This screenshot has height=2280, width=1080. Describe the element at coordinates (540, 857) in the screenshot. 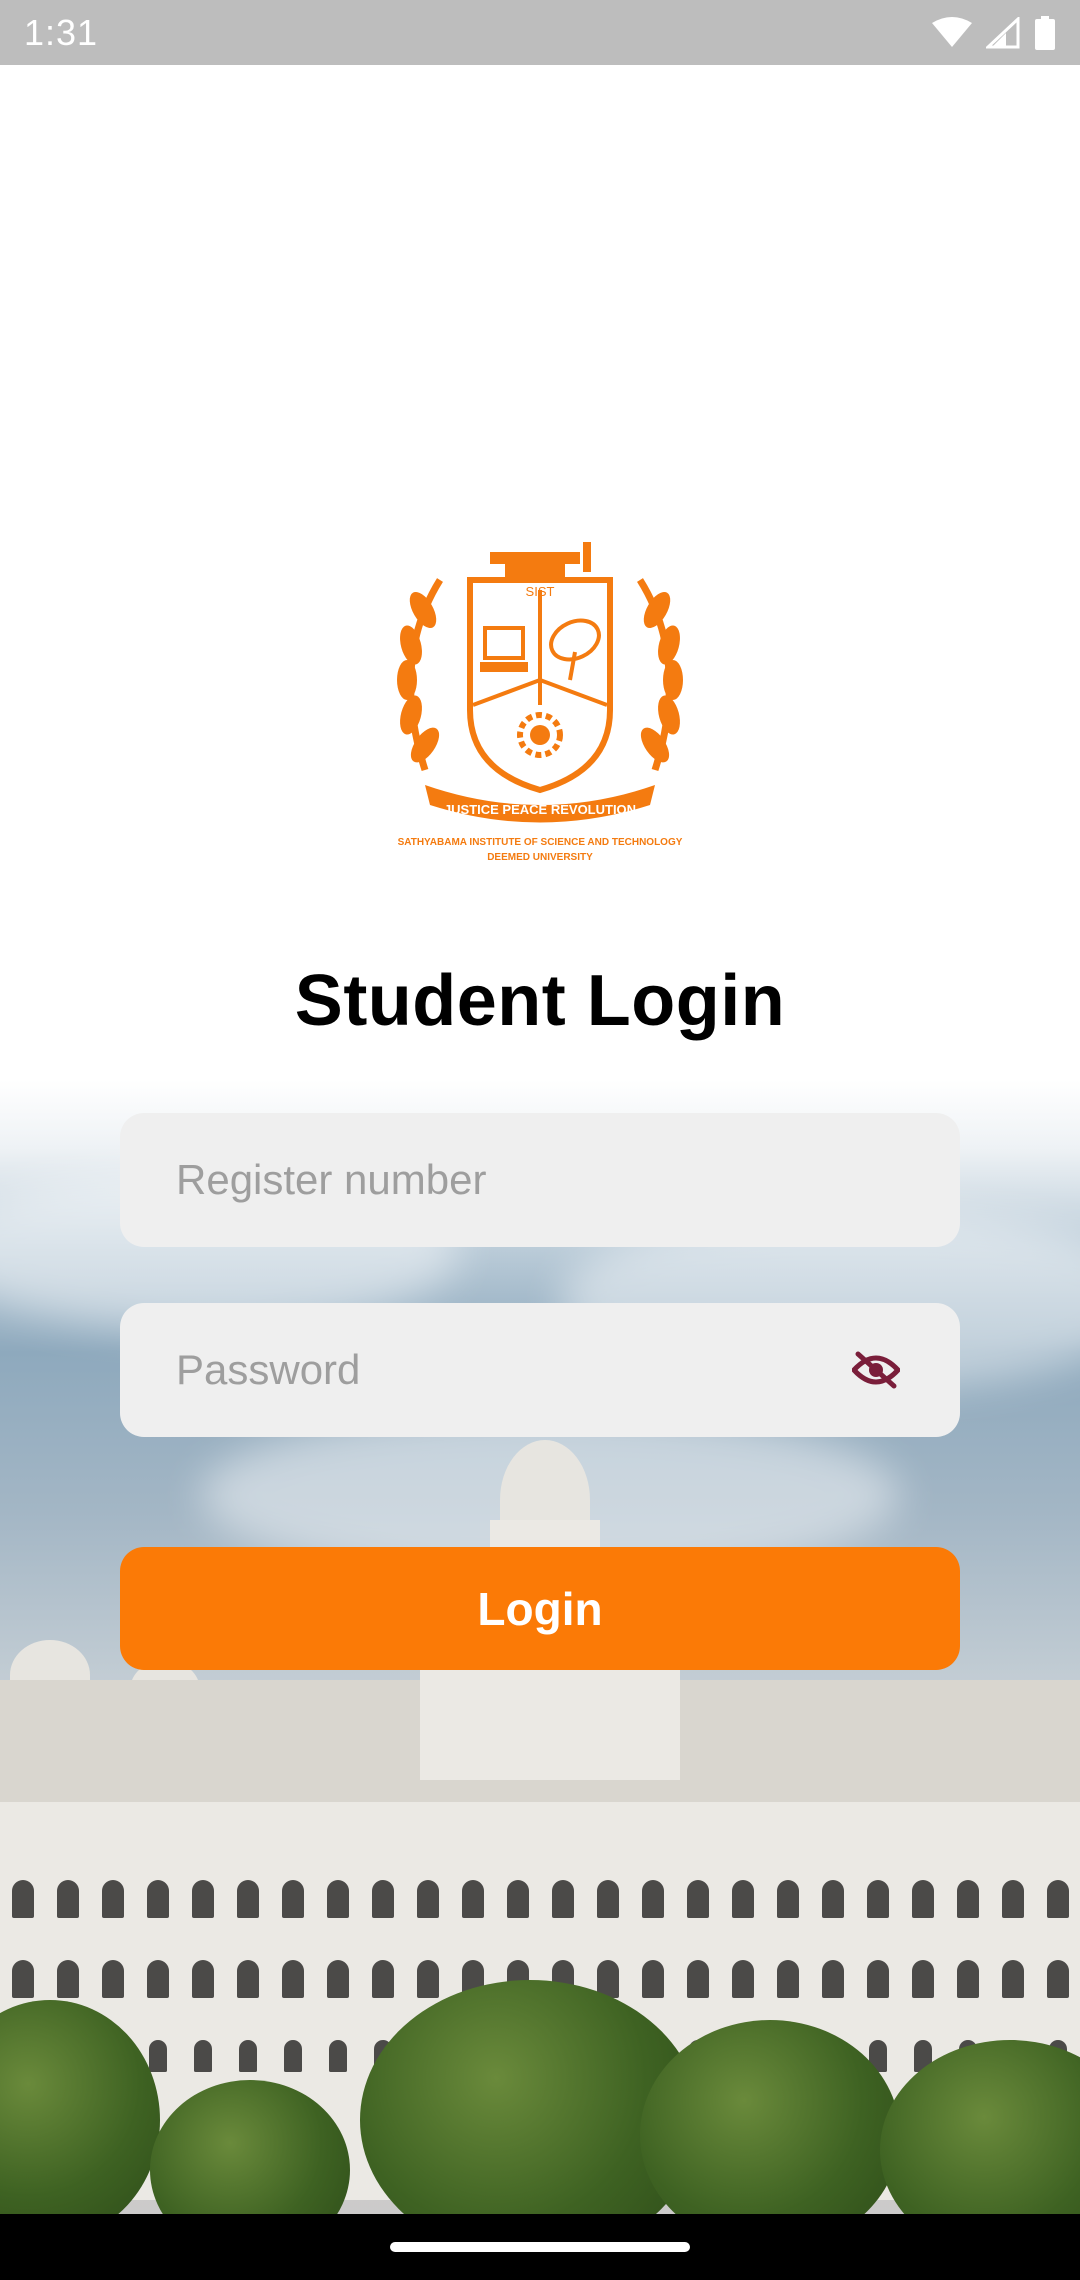

I see `logo-subtitle: DEEMED UNIVERSITY` at that location.